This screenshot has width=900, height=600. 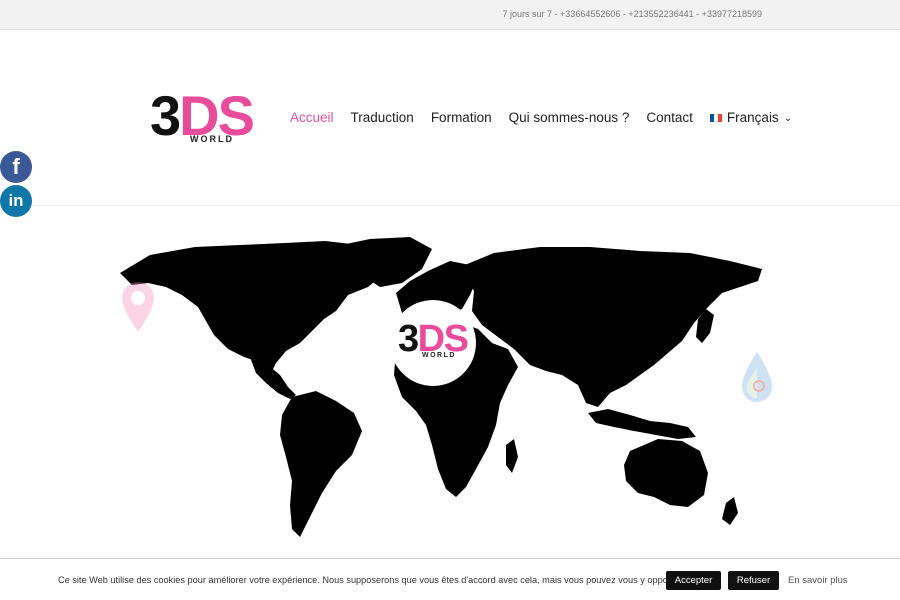 I want to click on facebook-glyph: f, so click(x=16, y=166).